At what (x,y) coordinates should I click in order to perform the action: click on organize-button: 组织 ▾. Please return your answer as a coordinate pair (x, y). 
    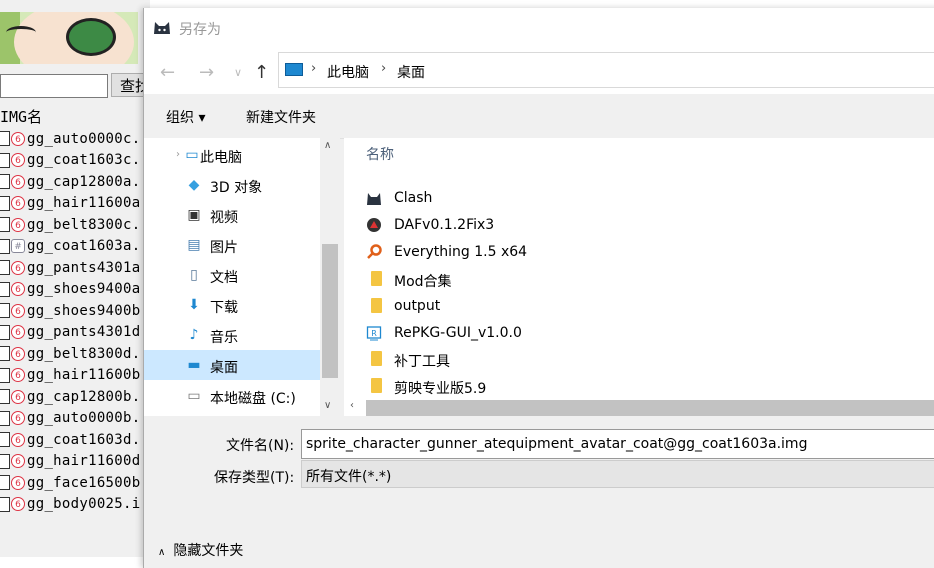
    Looking at the image, I should click on (185, 117).